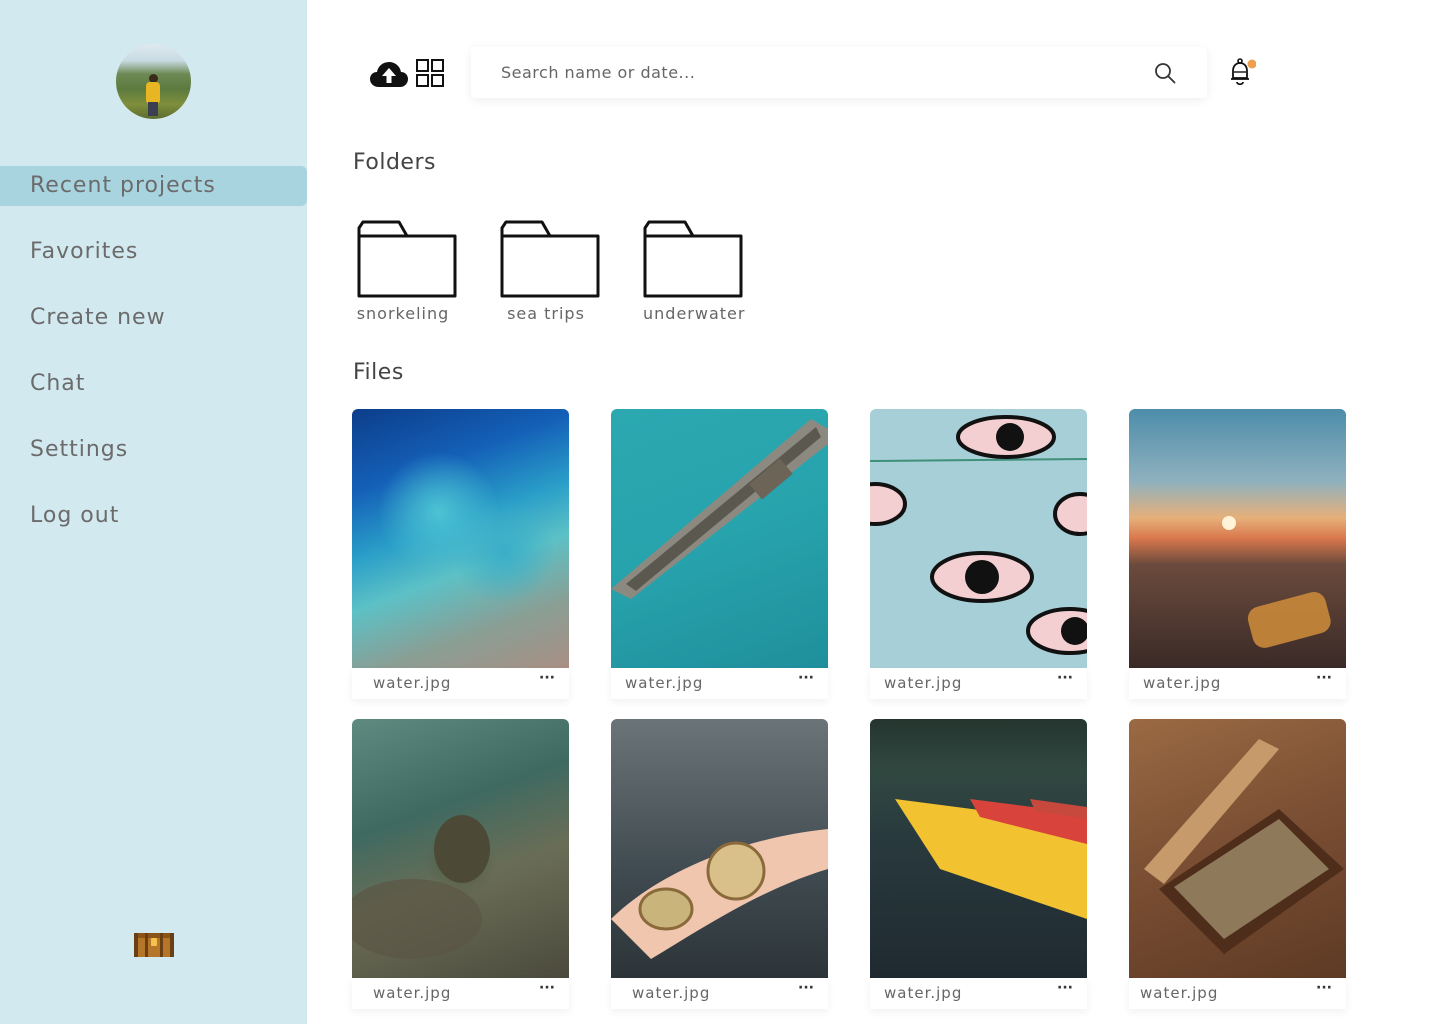 Image resolution: width=1440 pixels, height=1024 pixels. I want to click on folder-label: underwater, so click(694, 313).